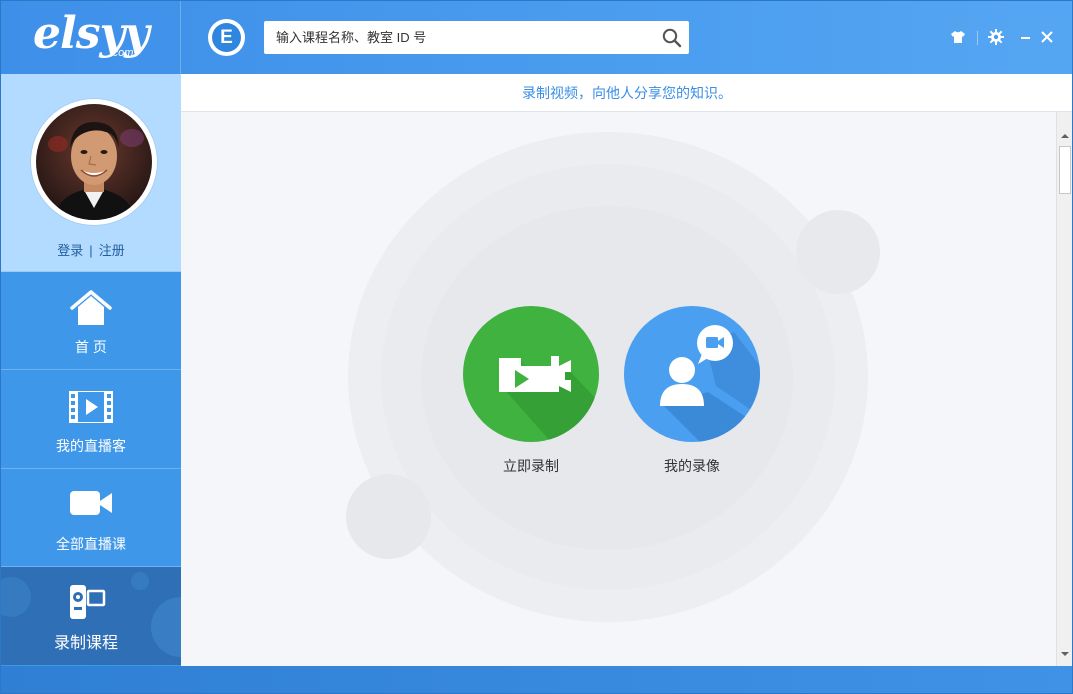 This screenshot has width=1073, height=694. Describe the element at coordinates (91, 507) in the screenshot. I see `video-camera-icon` at that location.